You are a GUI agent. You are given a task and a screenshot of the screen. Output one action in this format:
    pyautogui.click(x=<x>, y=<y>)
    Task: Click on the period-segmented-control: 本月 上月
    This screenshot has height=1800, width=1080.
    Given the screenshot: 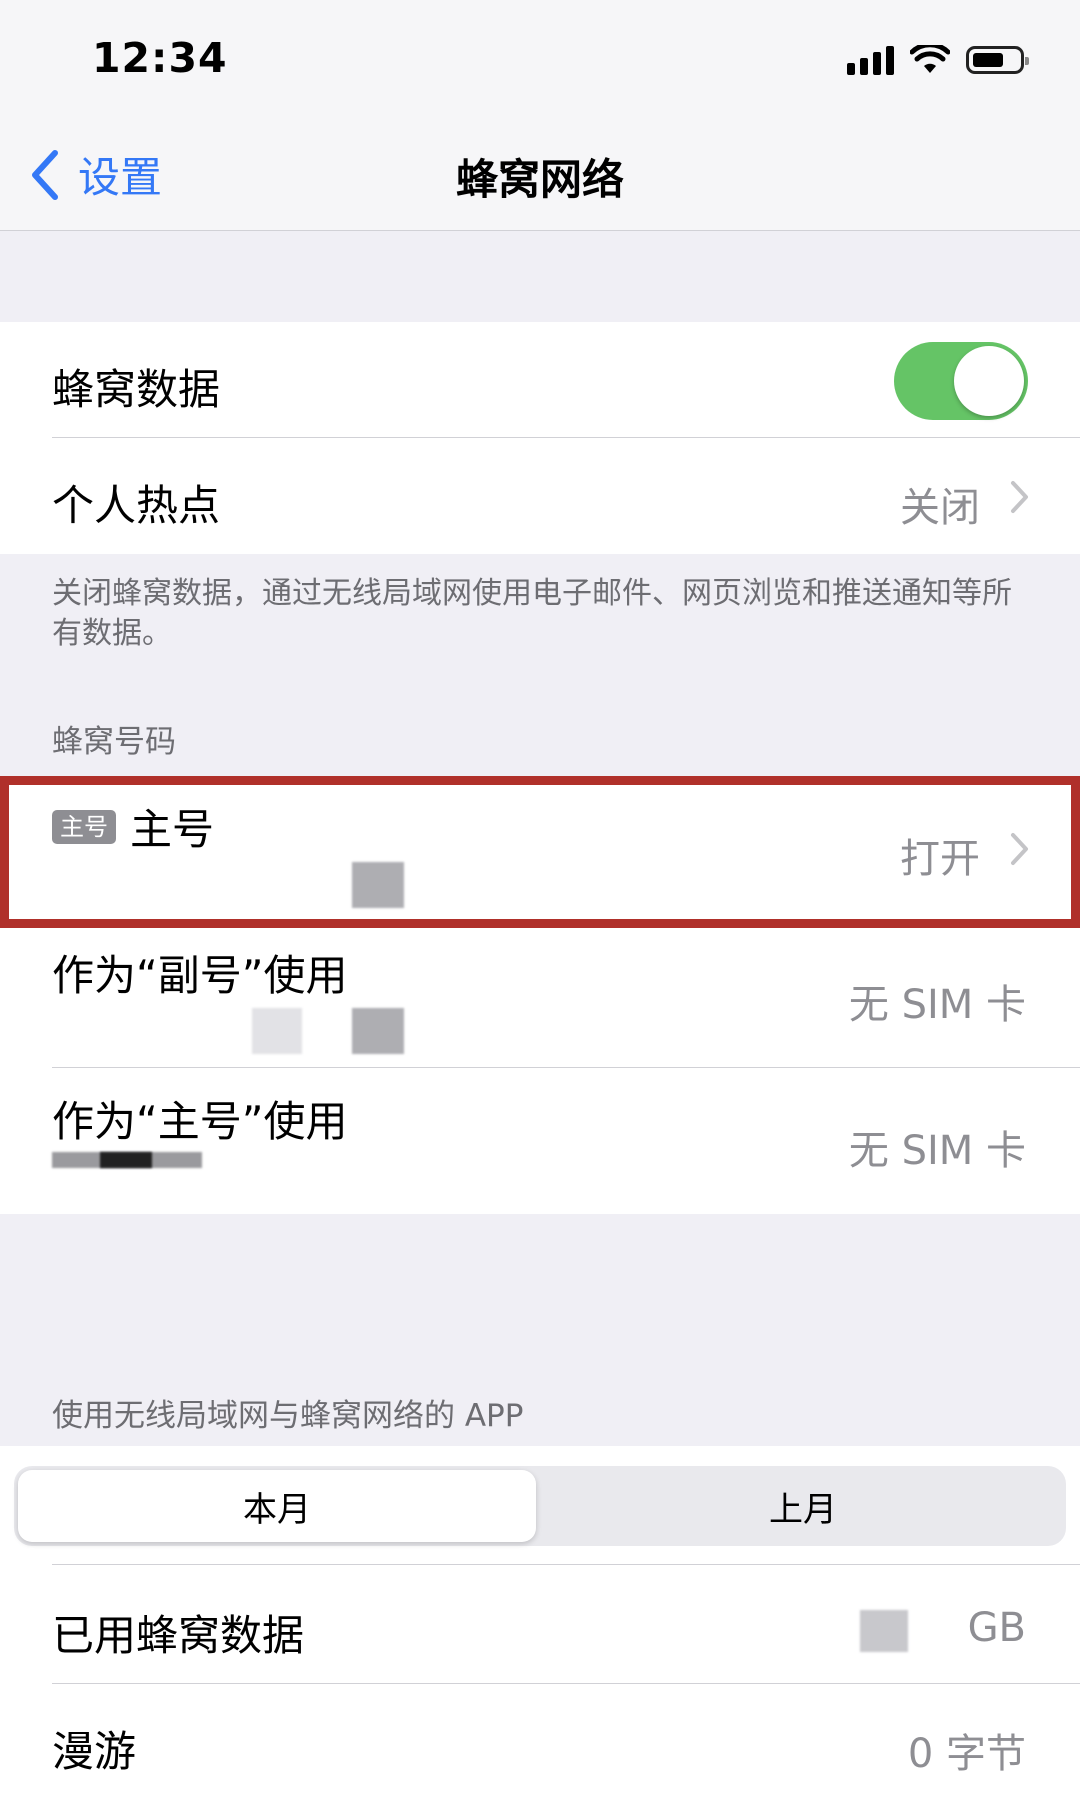 What is the action you would take?
    pyautogui.click(x=540, y=1506)
    